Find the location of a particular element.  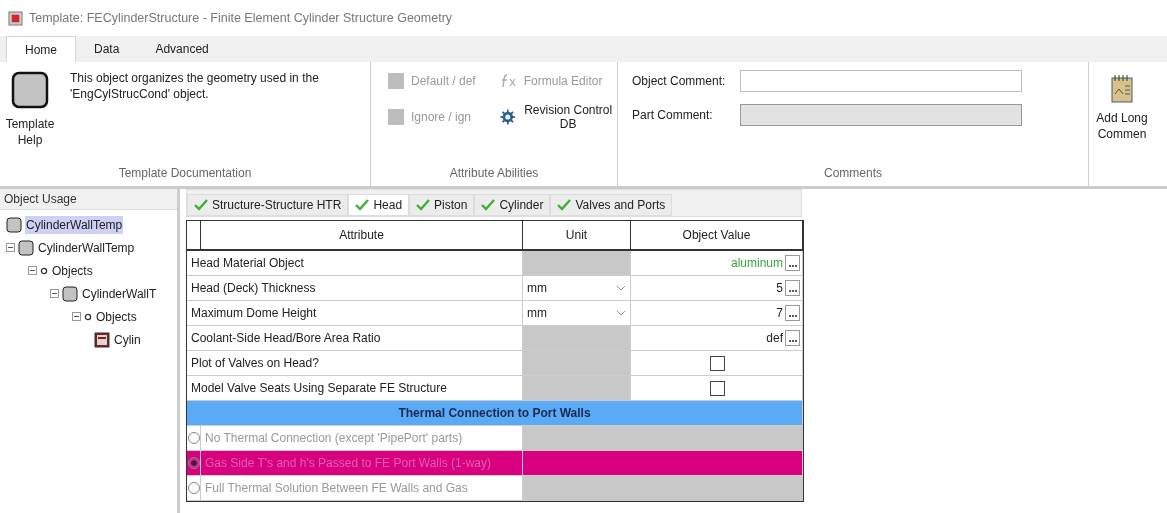

column-header: Attribute is located at coordinates (362, 236).